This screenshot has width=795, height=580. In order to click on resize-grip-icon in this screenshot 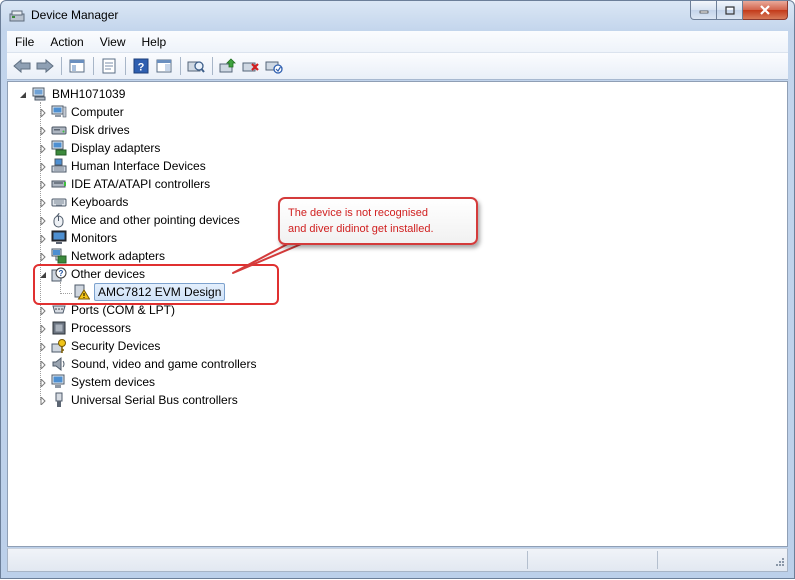, I will do `click(779, 563)`.